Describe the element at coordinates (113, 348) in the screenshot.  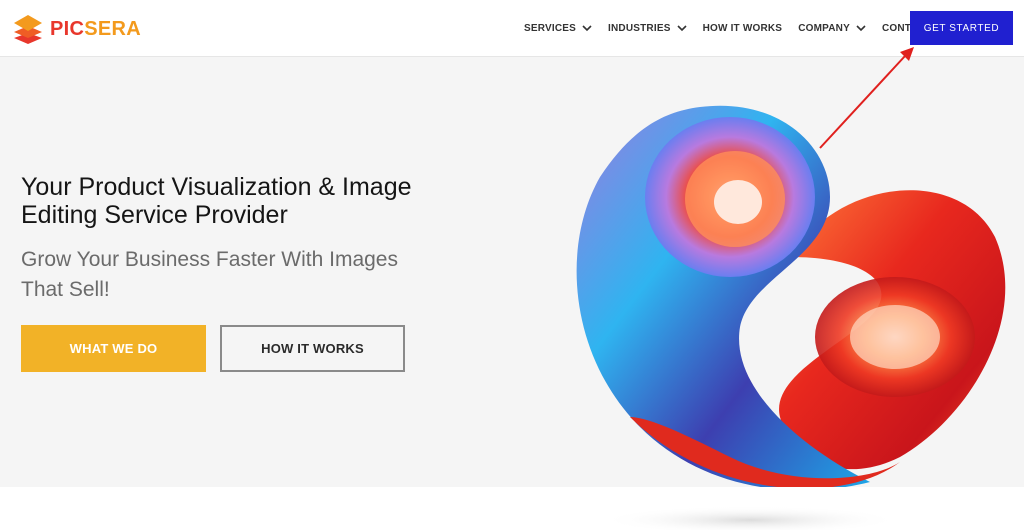
I see `what-we-do-button: WHAT WE DO` at that location.